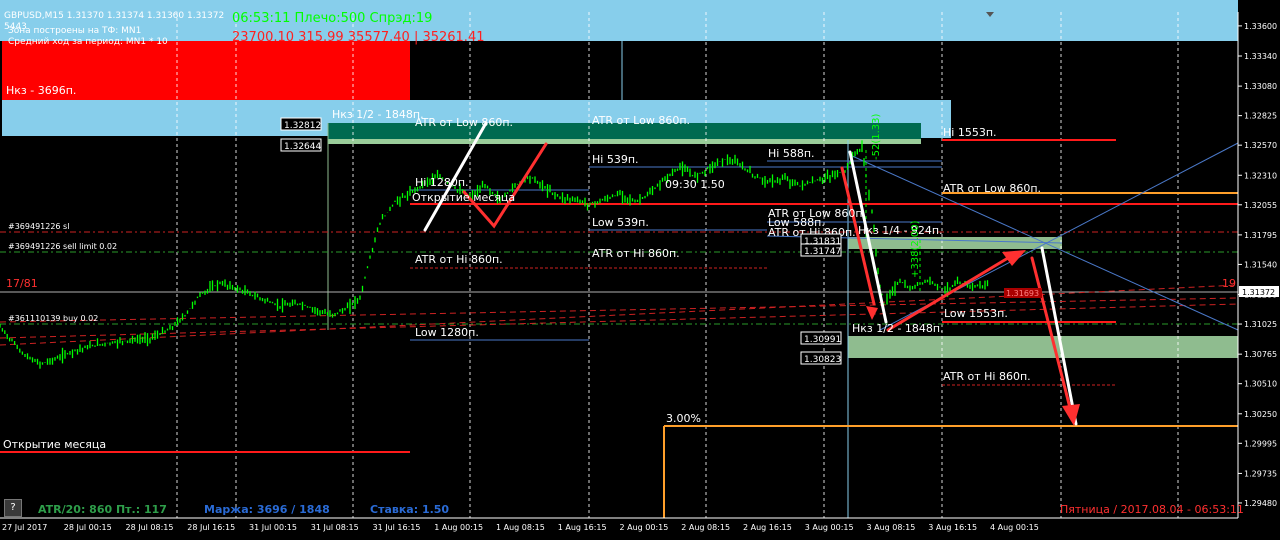  I want to click on price-tick-label: 1.33340, so click(1260, 56).